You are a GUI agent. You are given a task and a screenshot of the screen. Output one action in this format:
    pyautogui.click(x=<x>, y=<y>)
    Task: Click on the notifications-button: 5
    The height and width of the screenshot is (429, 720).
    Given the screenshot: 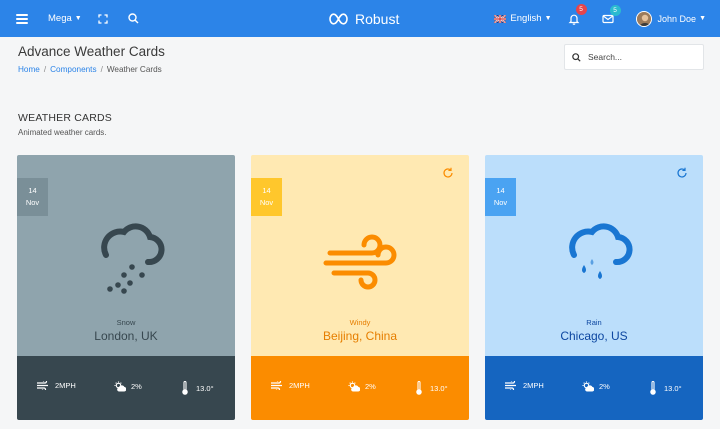 What is the action you would take?
    pyautogui.click(x=577, y=14)
    